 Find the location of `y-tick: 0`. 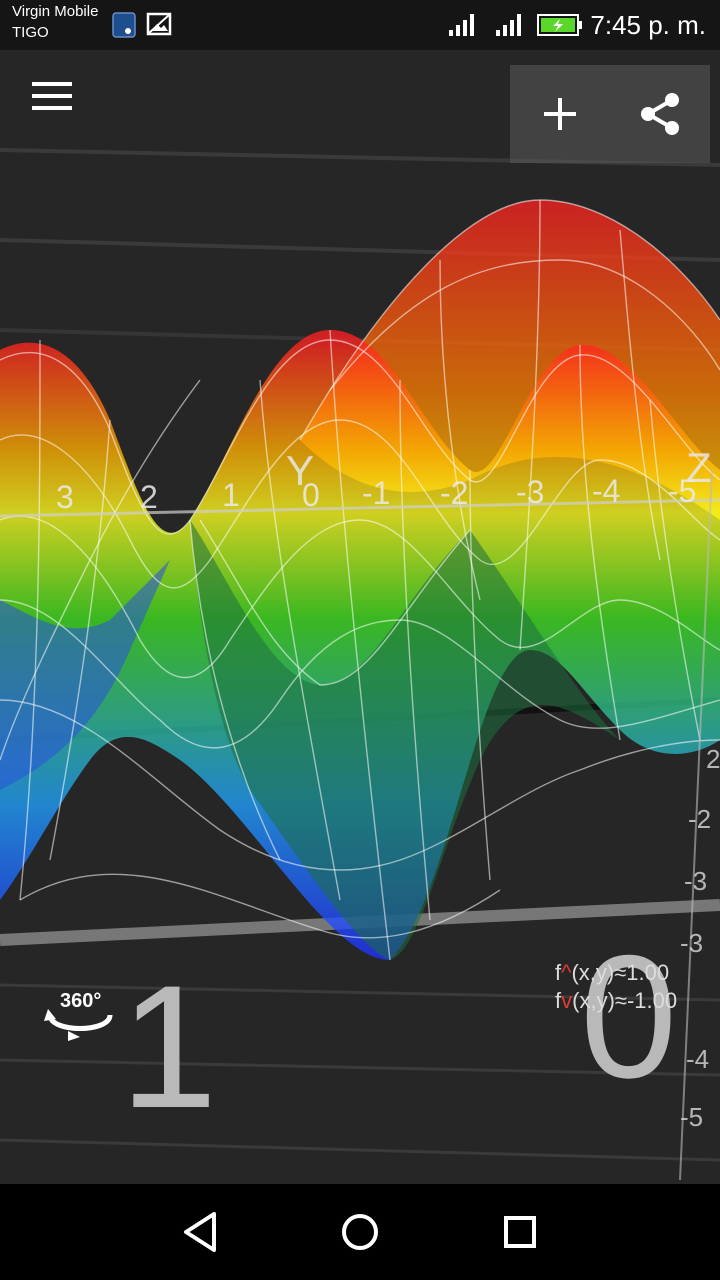

y-tick: 0 is located at coordinates (311, 495).